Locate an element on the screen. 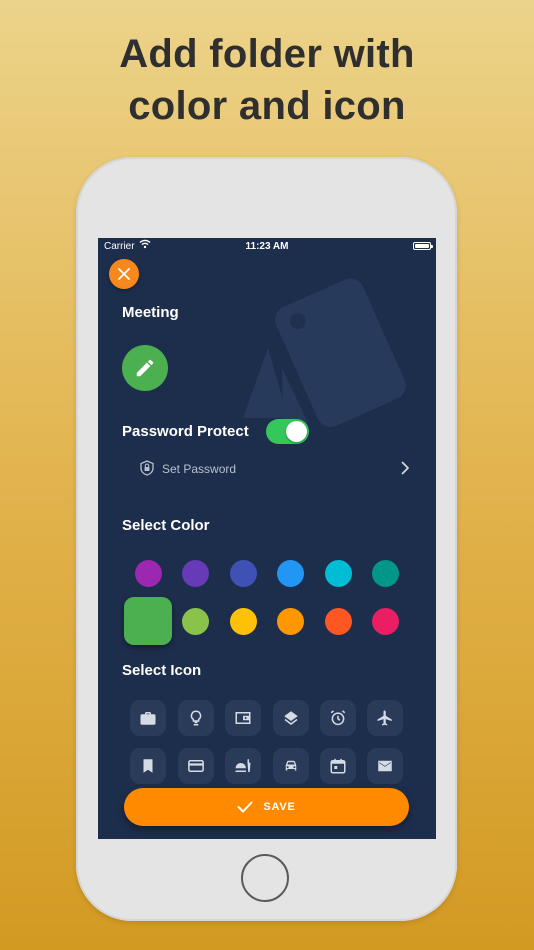  checkmark-icon is located at coordinates (245, 807).